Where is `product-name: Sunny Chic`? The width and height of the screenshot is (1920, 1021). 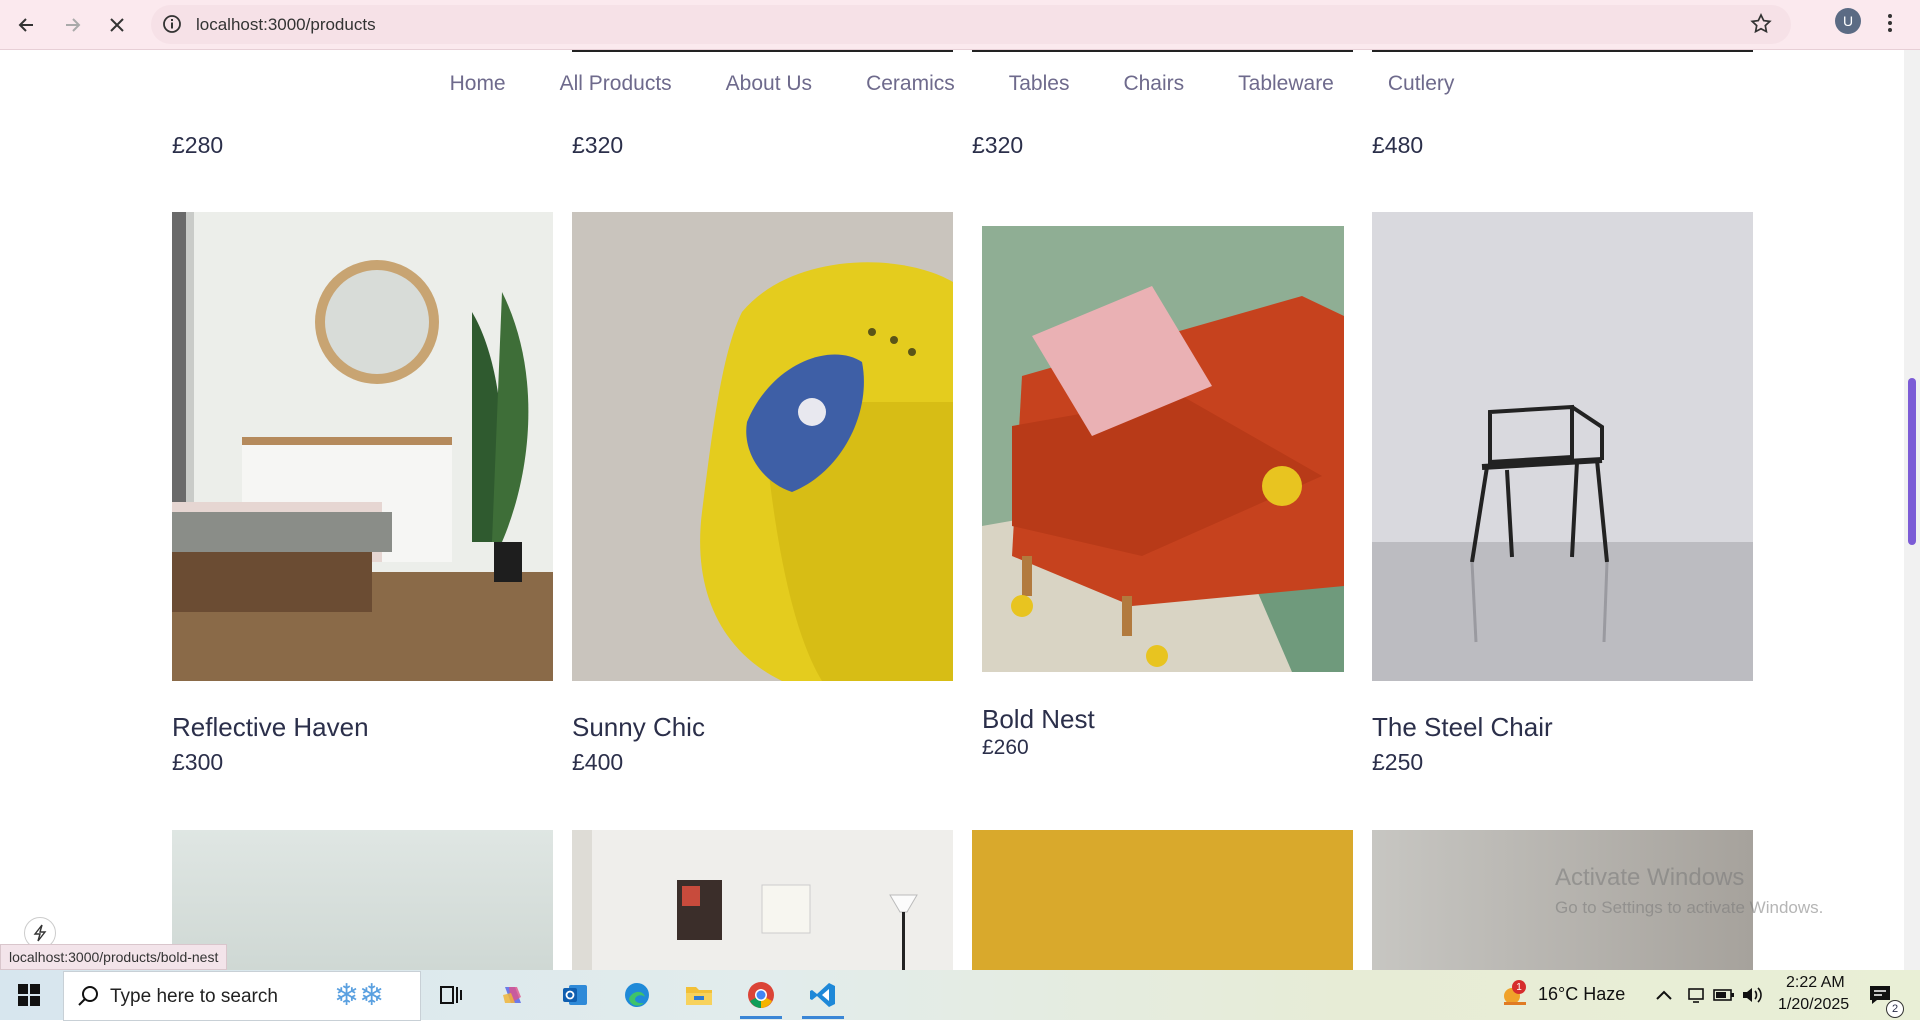 product-name: Sunny Chic is located at coordinates (638, 727).